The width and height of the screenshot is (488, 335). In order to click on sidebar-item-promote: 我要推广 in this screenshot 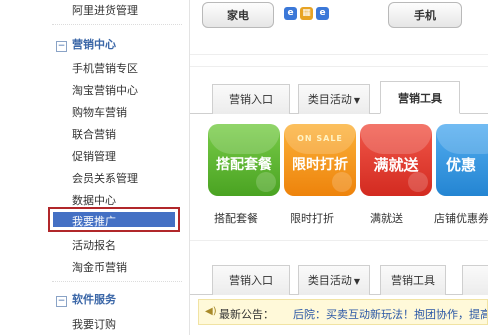, I will do `click(94, 221)`.